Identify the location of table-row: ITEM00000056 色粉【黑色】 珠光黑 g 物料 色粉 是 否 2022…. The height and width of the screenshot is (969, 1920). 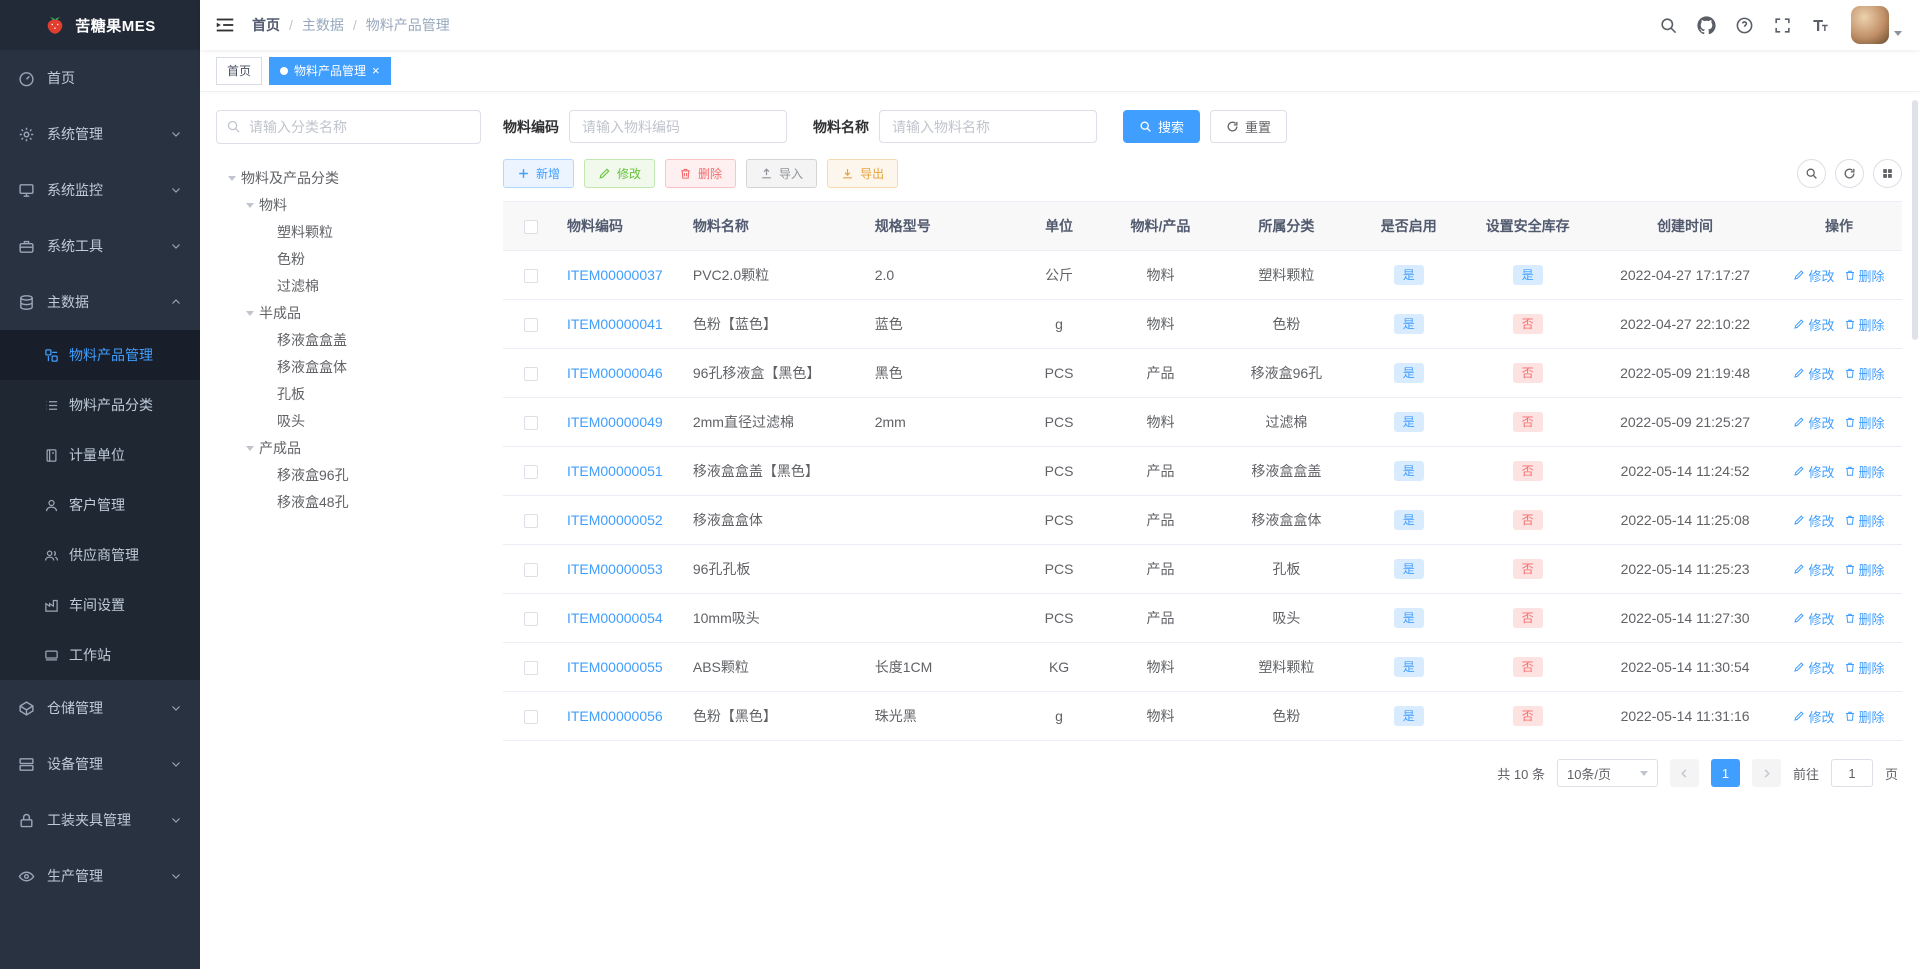
(1202, 716).